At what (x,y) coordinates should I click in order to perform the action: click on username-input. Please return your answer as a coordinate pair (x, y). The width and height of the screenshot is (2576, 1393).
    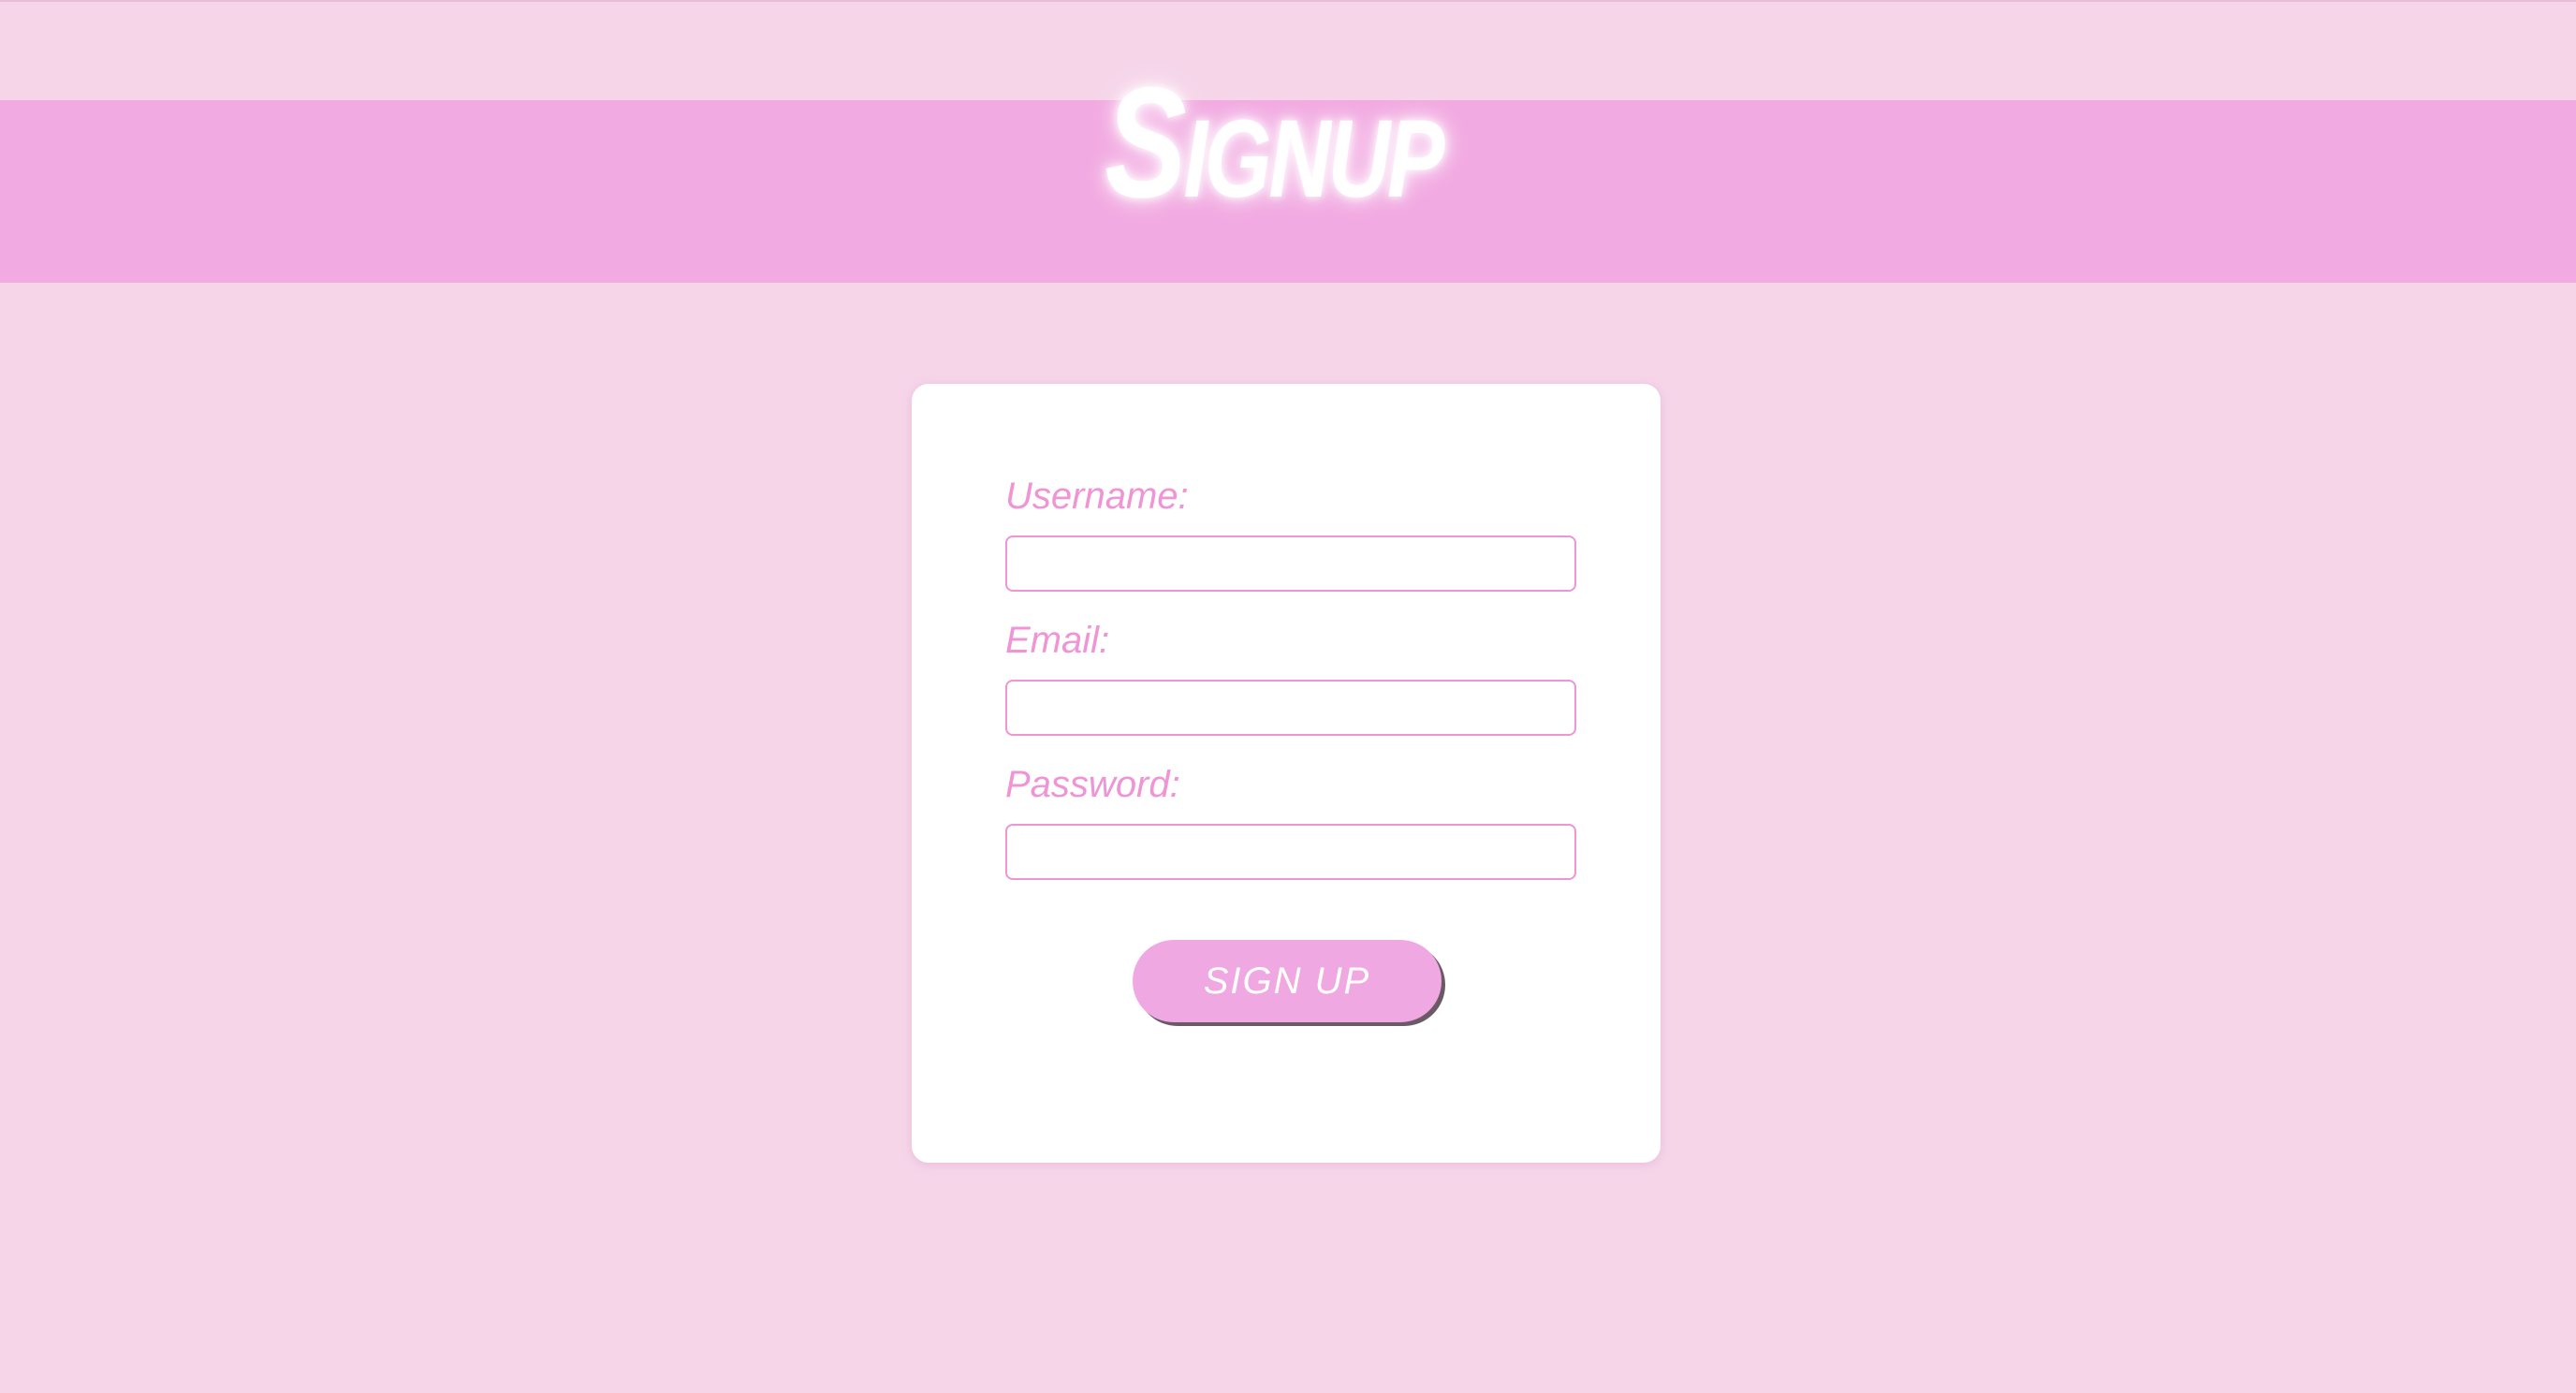
    Looking at the image, I should click on (1290, 564).